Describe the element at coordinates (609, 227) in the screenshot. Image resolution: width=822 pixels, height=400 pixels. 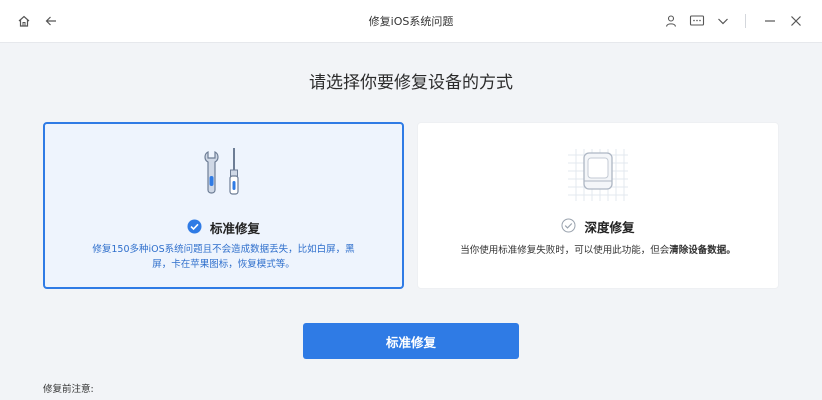
I see `deep-repair-title: 深度修复` at that location.